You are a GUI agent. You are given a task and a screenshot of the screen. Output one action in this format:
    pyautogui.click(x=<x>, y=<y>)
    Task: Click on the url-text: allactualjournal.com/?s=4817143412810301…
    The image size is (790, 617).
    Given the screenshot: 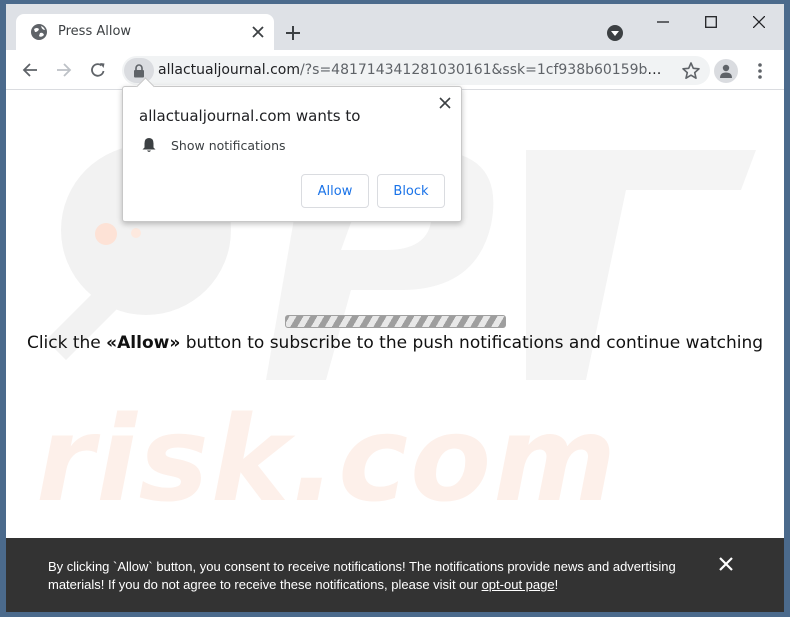 What is the action you would take?
    pyautogui.click(x=413, y=70)
    